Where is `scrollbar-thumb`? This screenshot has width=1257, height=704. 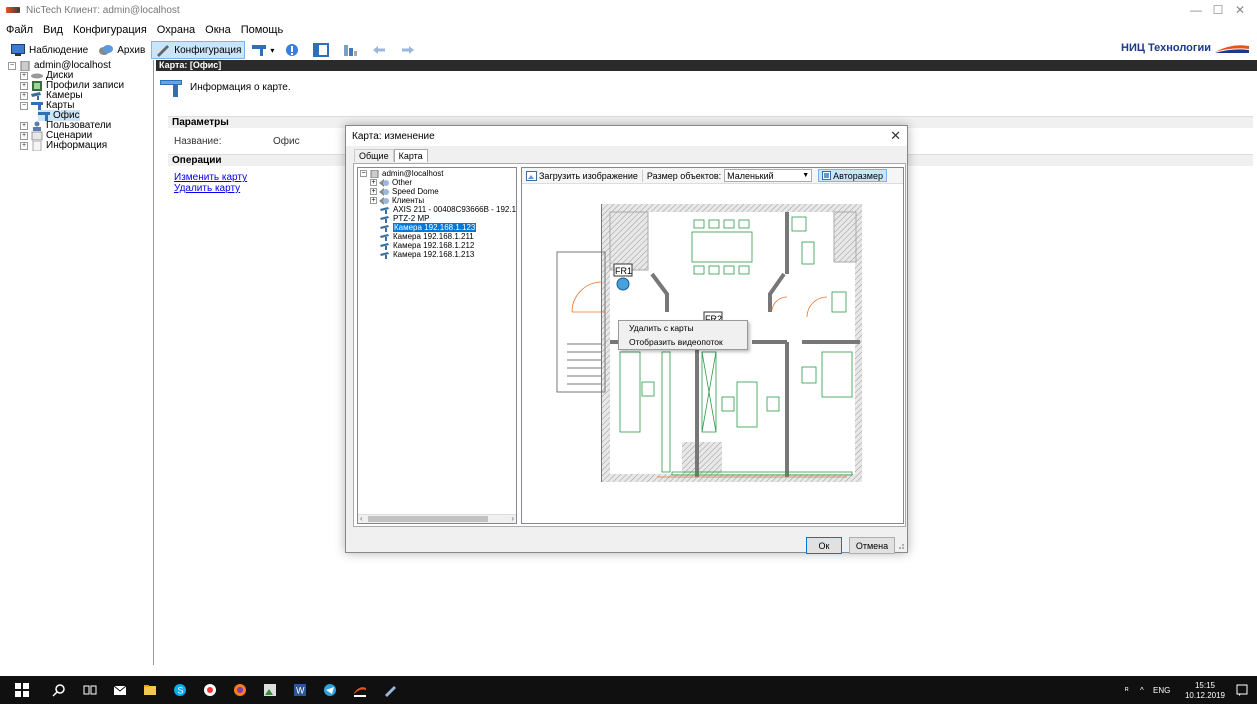 scrollbar-thumb is located at coordinates (428, 519).